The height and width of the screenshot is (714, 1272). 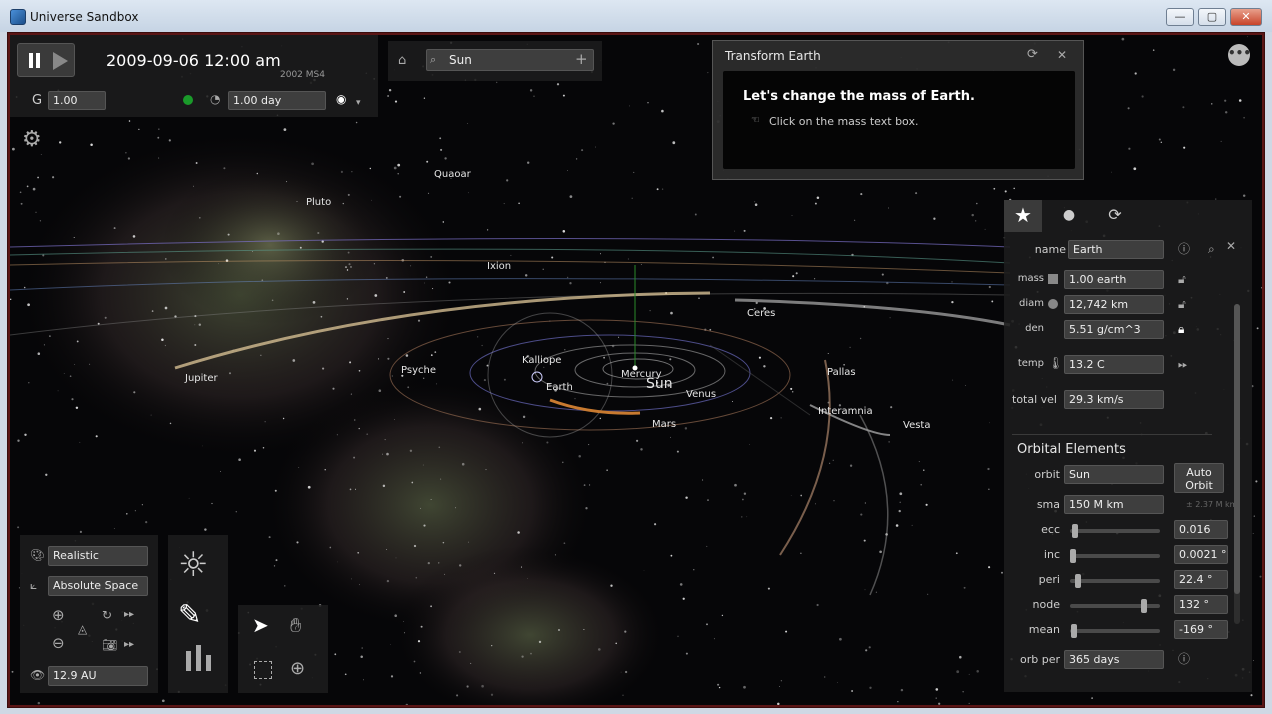 What do you see at coordinates (215, 99) in the screenshot?
I see `clock-icon: ◔` at bounding box center [215, 99].